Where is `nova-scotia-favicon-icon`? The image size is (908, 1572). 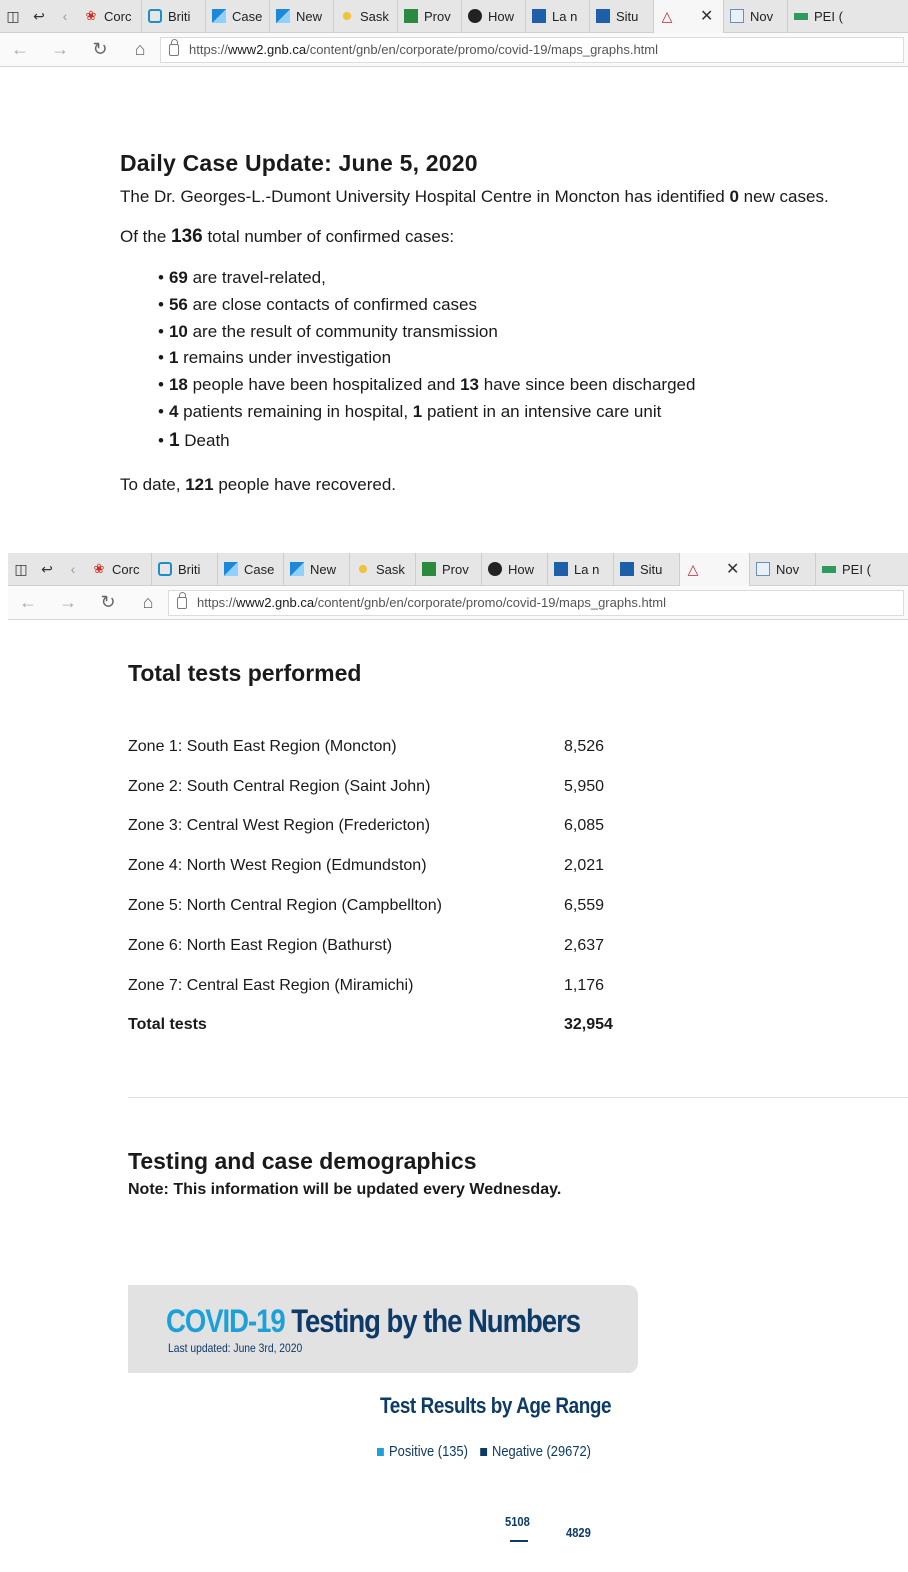 nova-scotia-favicon-icon is located at coordinates (737, 16).